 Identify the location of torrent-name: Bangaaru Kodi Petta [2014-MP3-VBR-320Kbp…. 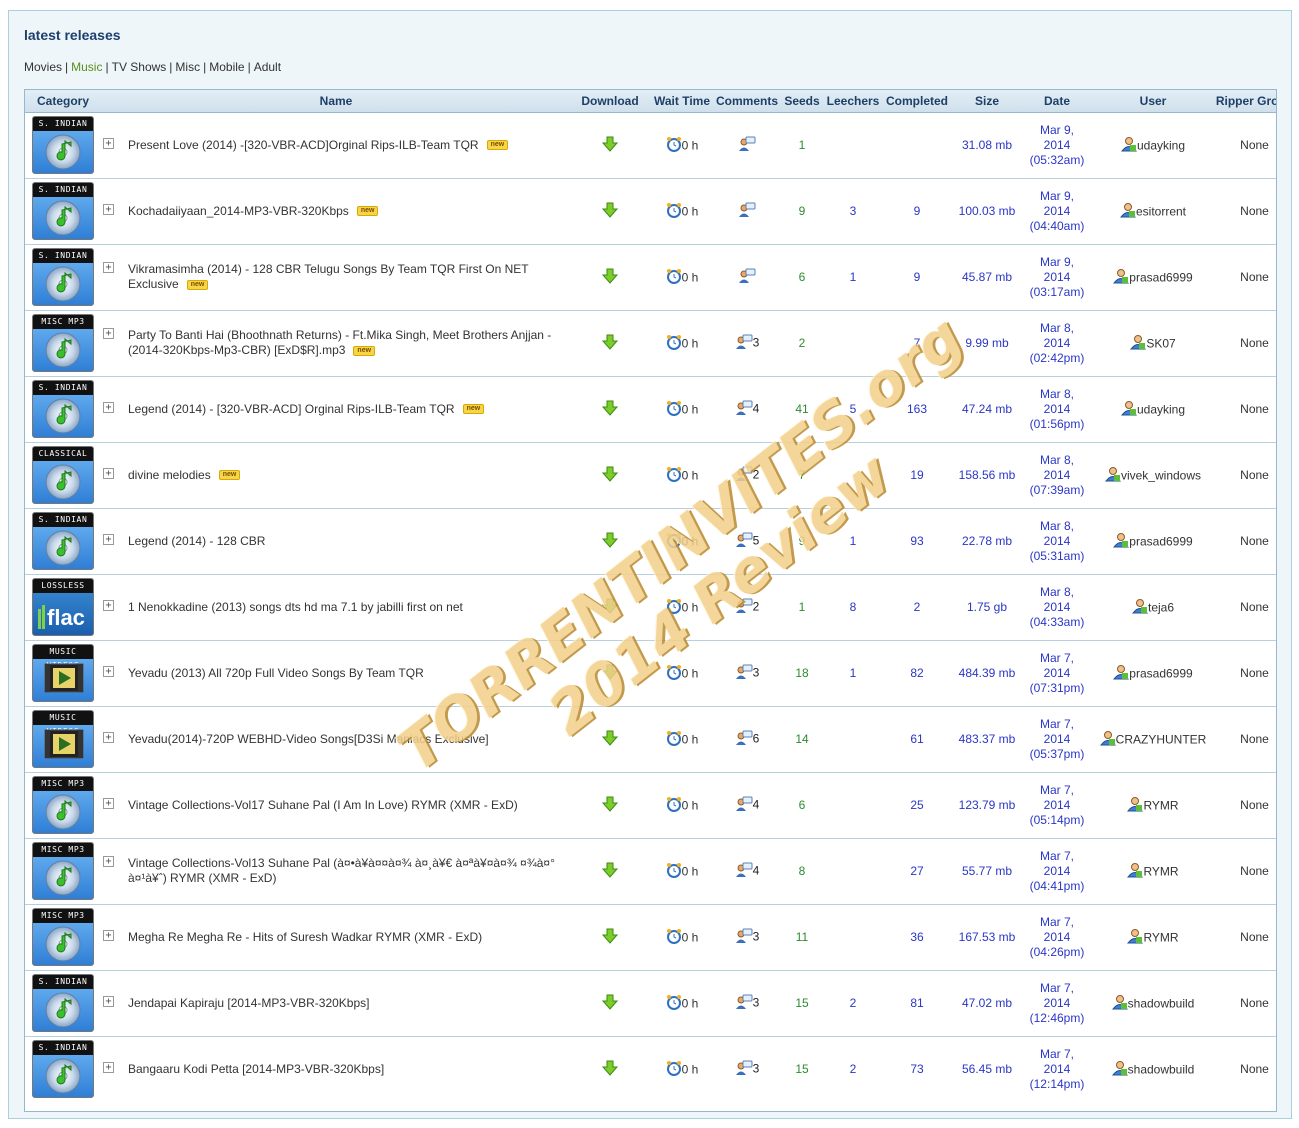
(256, 1069).